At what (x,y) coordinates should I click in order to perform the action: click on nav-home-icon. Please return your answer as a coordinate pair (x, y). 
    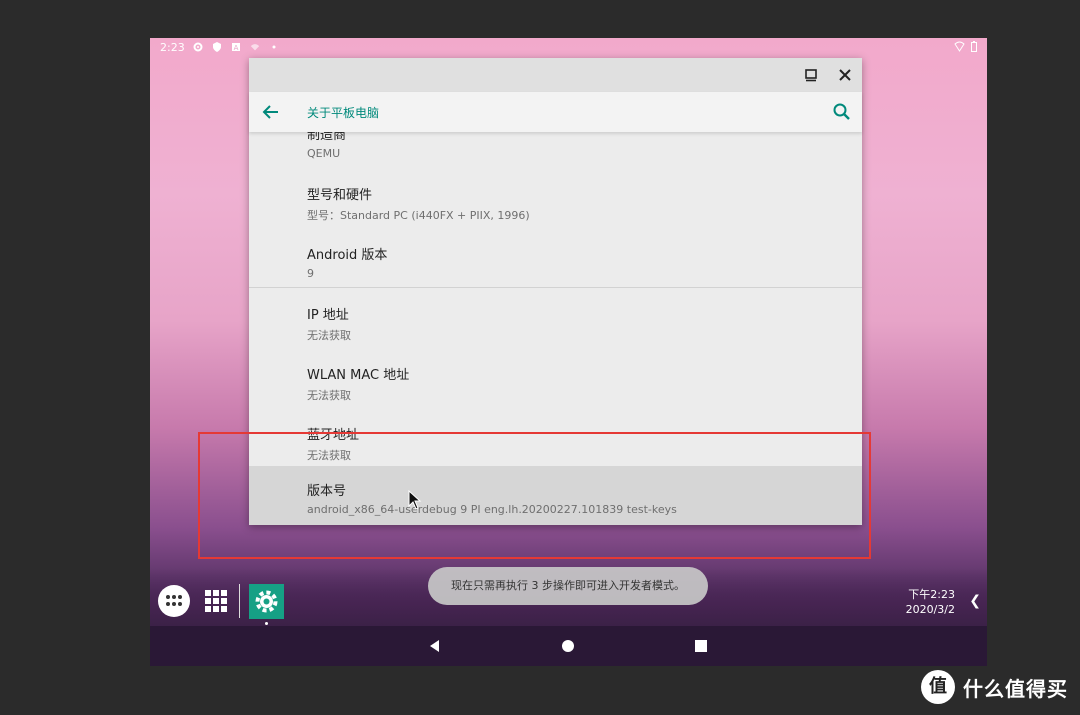
    Looking at the image, I should click on (568, 646).